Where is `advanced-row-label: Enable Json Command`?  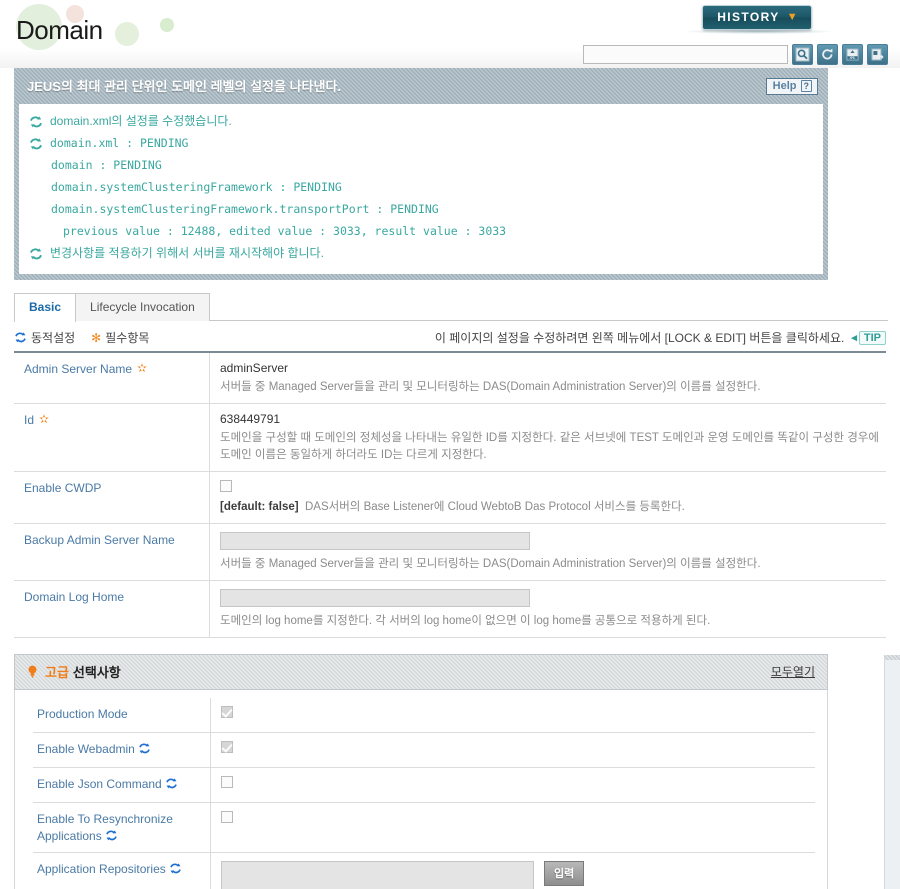 advanced-row-label: Enable Json Command is located at coordinates (122, 785).